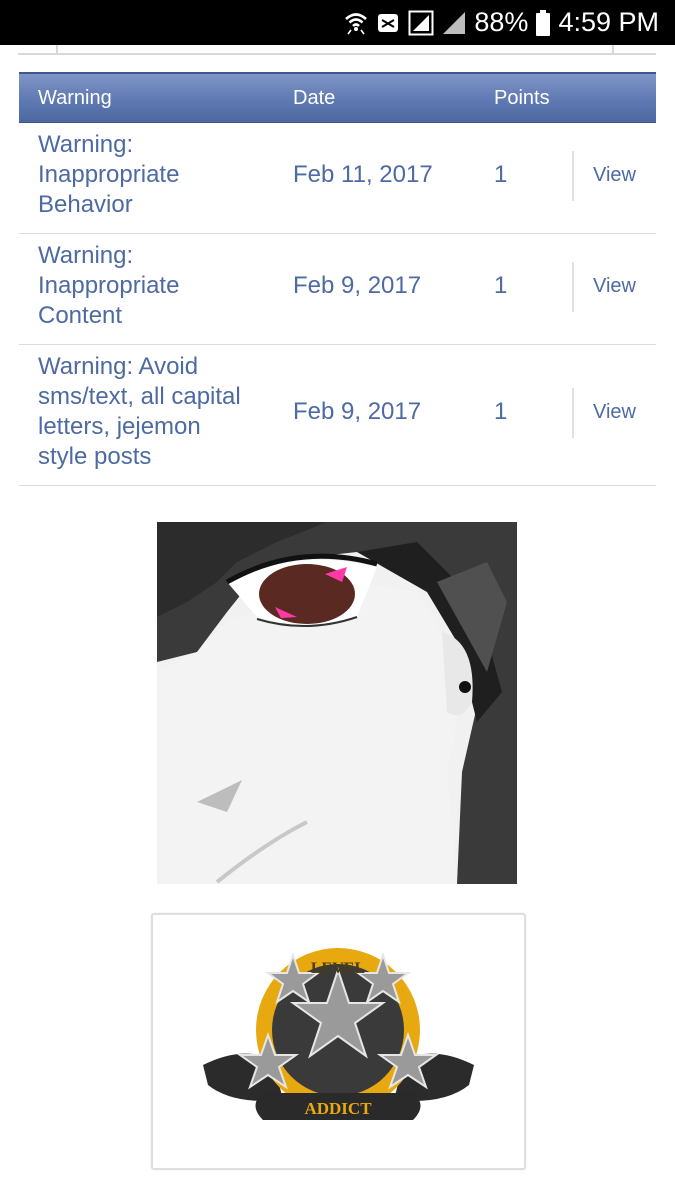  What do you see at coordinates (95, 456) in the screenshot?
I see `warning-title-line: style posts` at bounding box center [95, 456].